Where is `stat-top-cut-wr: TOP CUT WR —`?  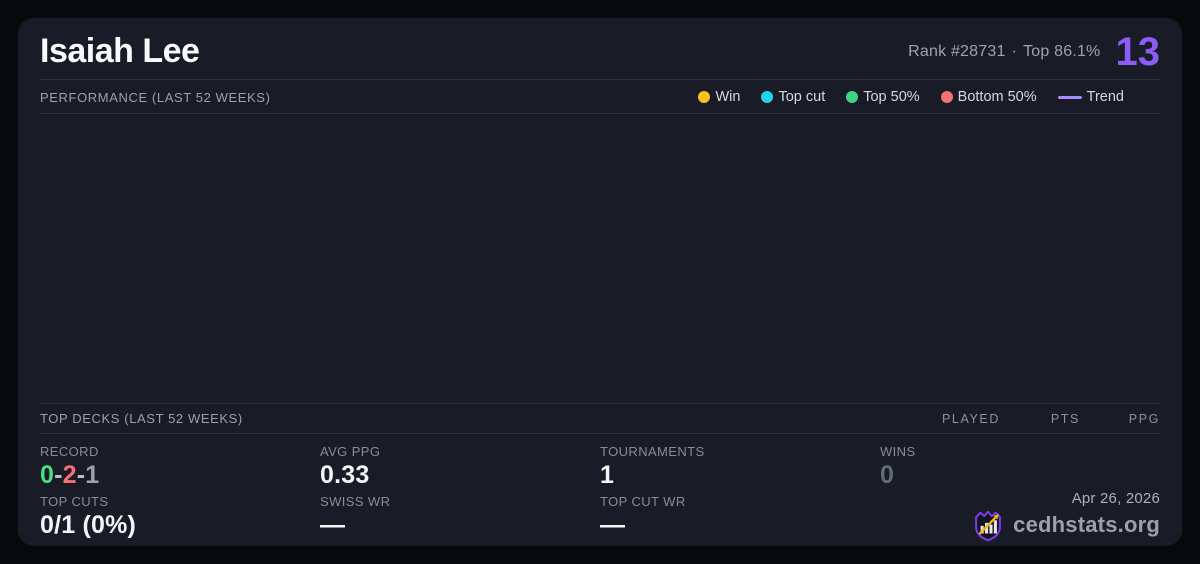
stat-top-cut-wr: TOP CUT WR — is located at coordinates (740, 517).